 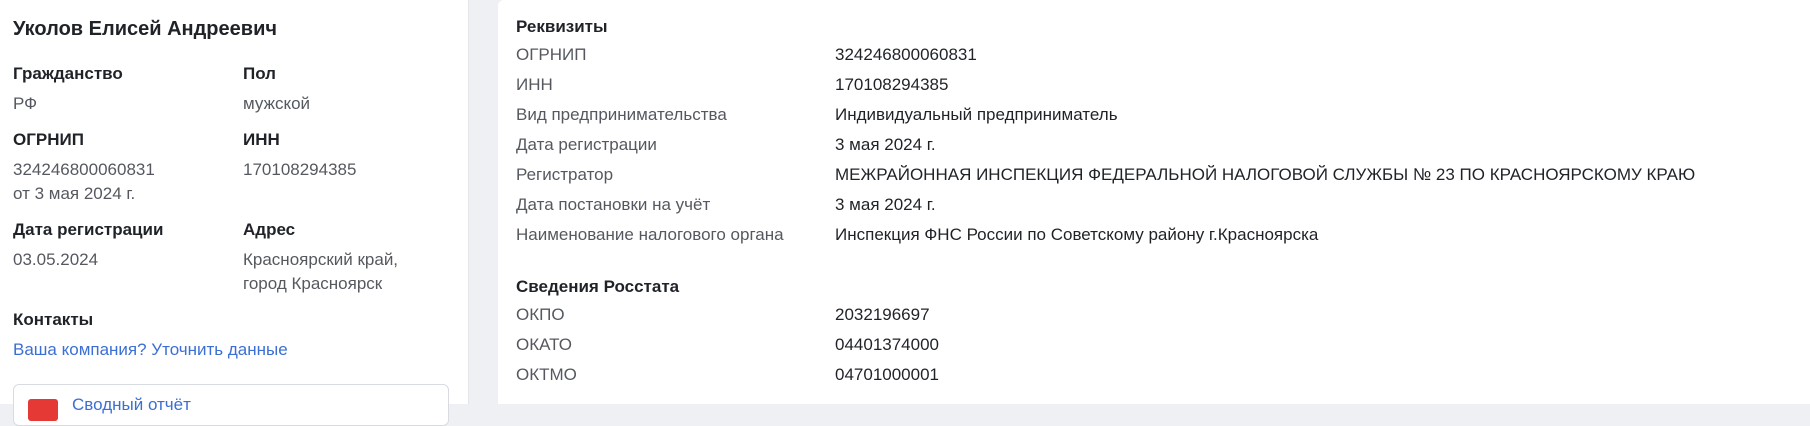 What do you see at coordinates (892, 84) in the screenshot?
I see `req-row-value: 170108294385` at bounding box center [892, 84].